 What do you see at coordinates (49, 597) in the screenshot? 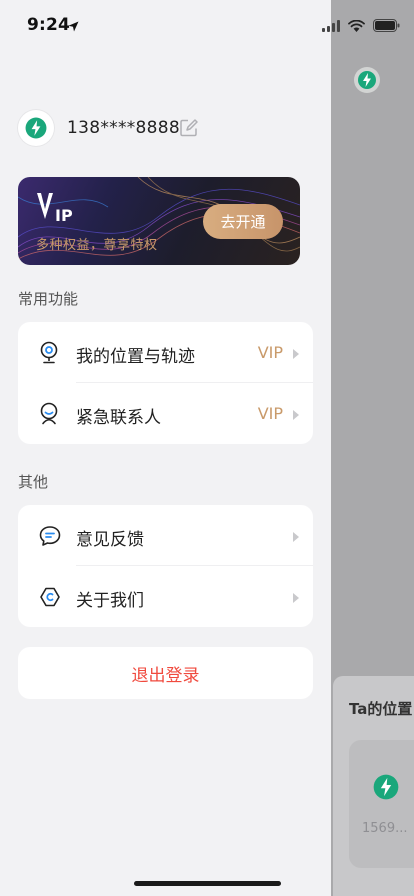
I see `hexagon-icon` at bounding box center [49, 597].